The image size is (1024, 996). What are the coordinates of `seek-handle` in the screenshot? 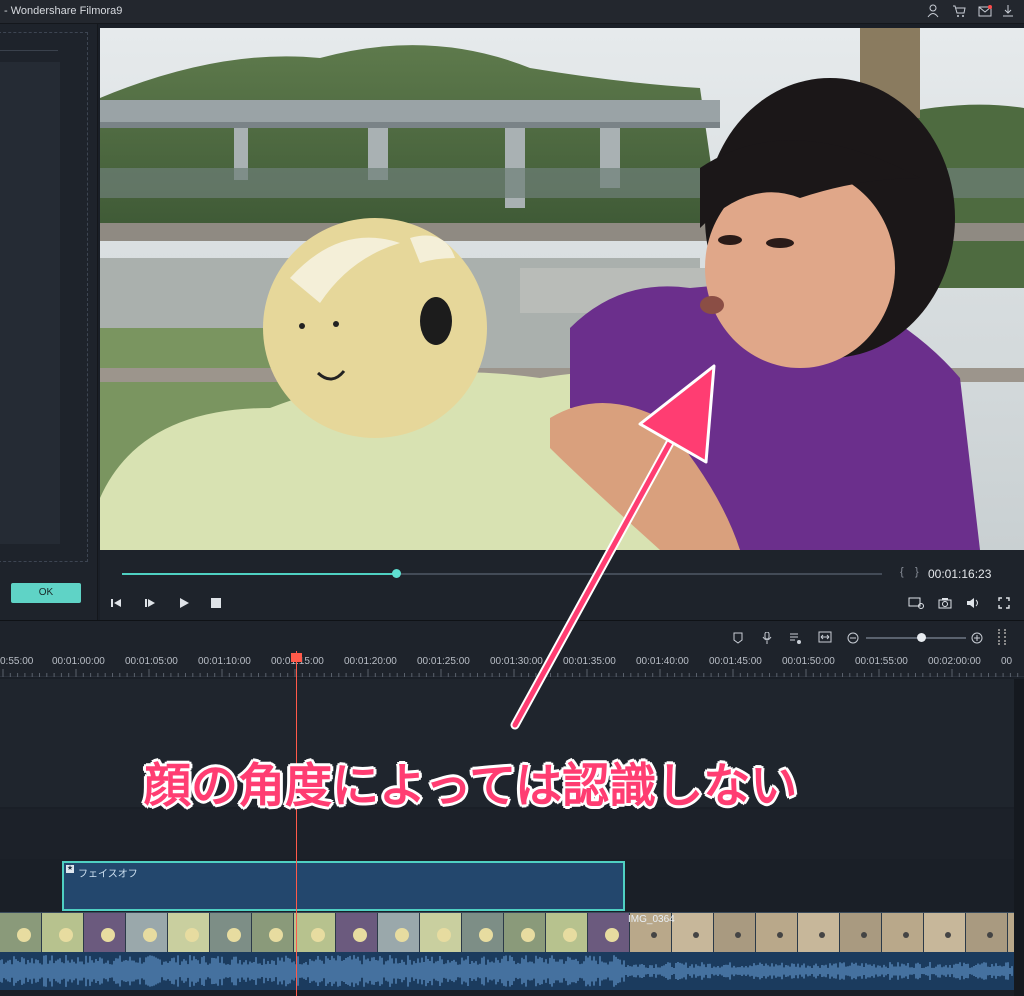 It's located at (396, 573).